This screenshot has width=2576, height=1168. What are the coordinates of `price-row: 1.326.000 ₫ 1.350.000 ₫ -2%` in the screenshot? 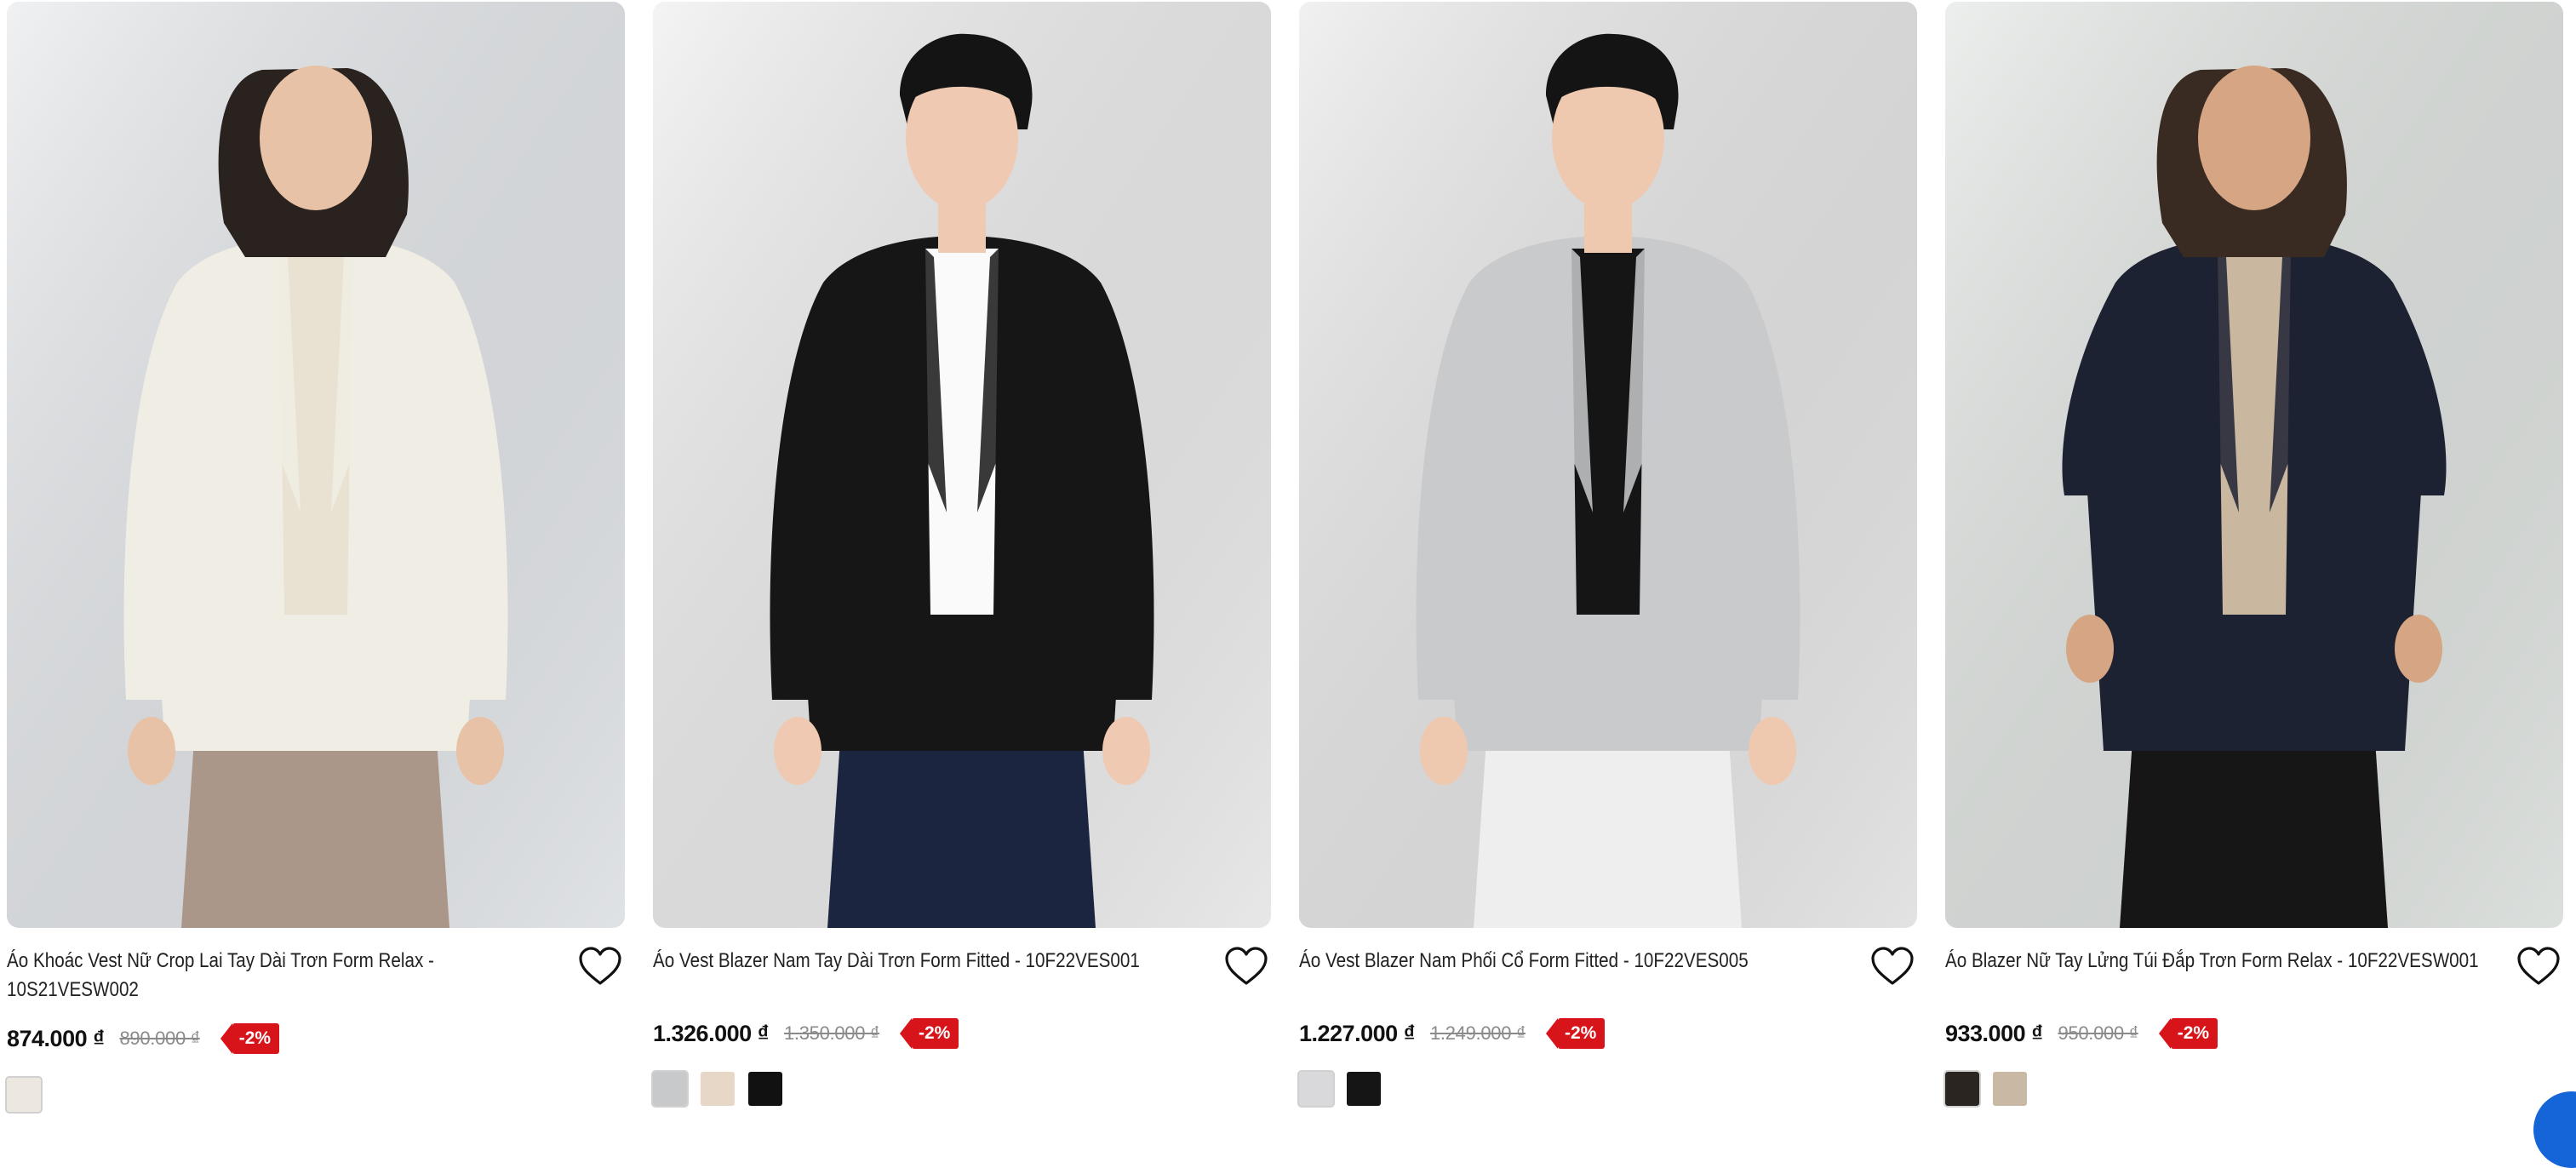 It's located at (806, 1033).